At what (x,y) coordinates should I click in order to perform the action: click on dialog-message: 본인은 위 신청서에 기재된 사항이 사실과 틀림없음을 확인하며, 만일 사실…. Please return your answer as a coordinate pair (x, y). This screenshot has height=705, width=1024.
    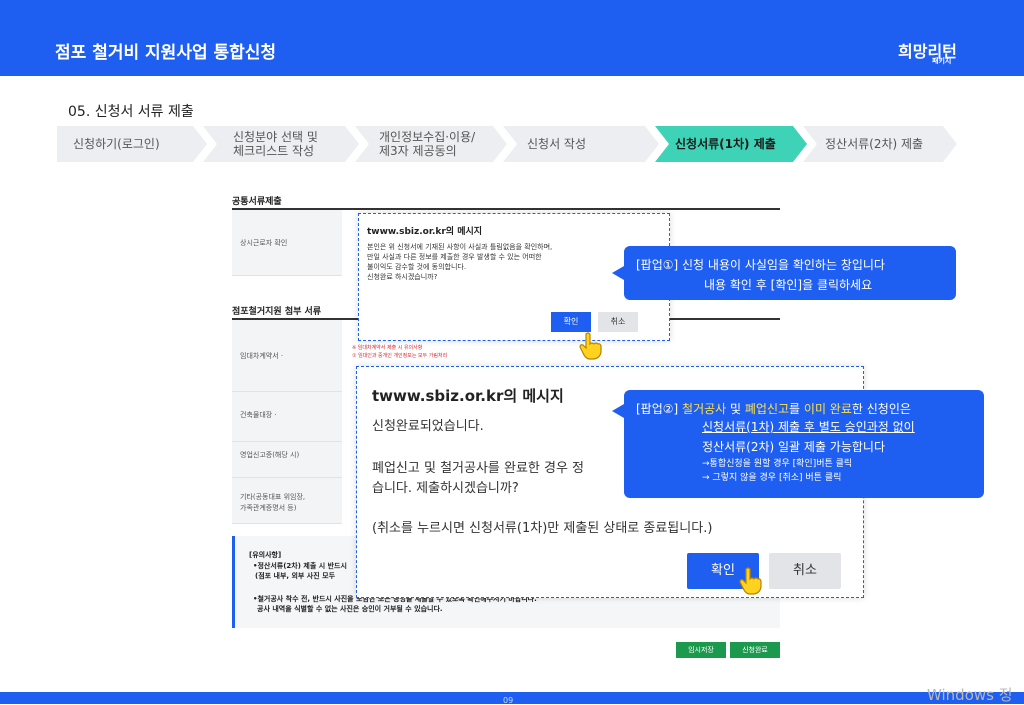
    Looking at the image, I should click on (460, 262).